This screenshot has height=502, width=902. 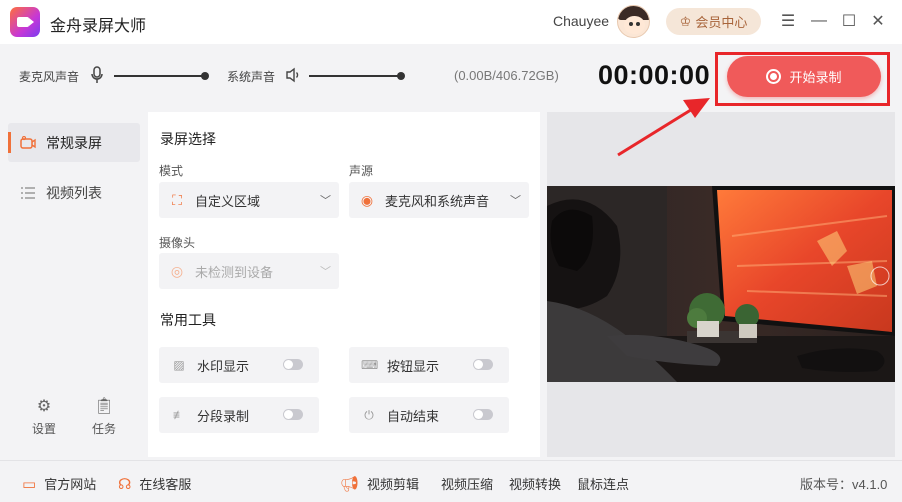 I want to click on vip-center-label: 会员中心, so click(x=721, y=22).